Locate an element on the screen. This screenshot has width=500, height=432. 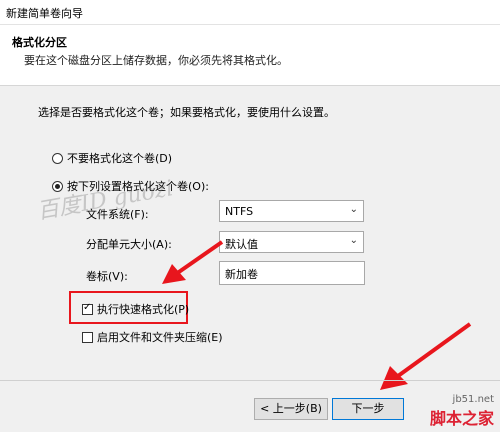
title-bar: 新建简单卷向导 is located at coordinates (250, 12).